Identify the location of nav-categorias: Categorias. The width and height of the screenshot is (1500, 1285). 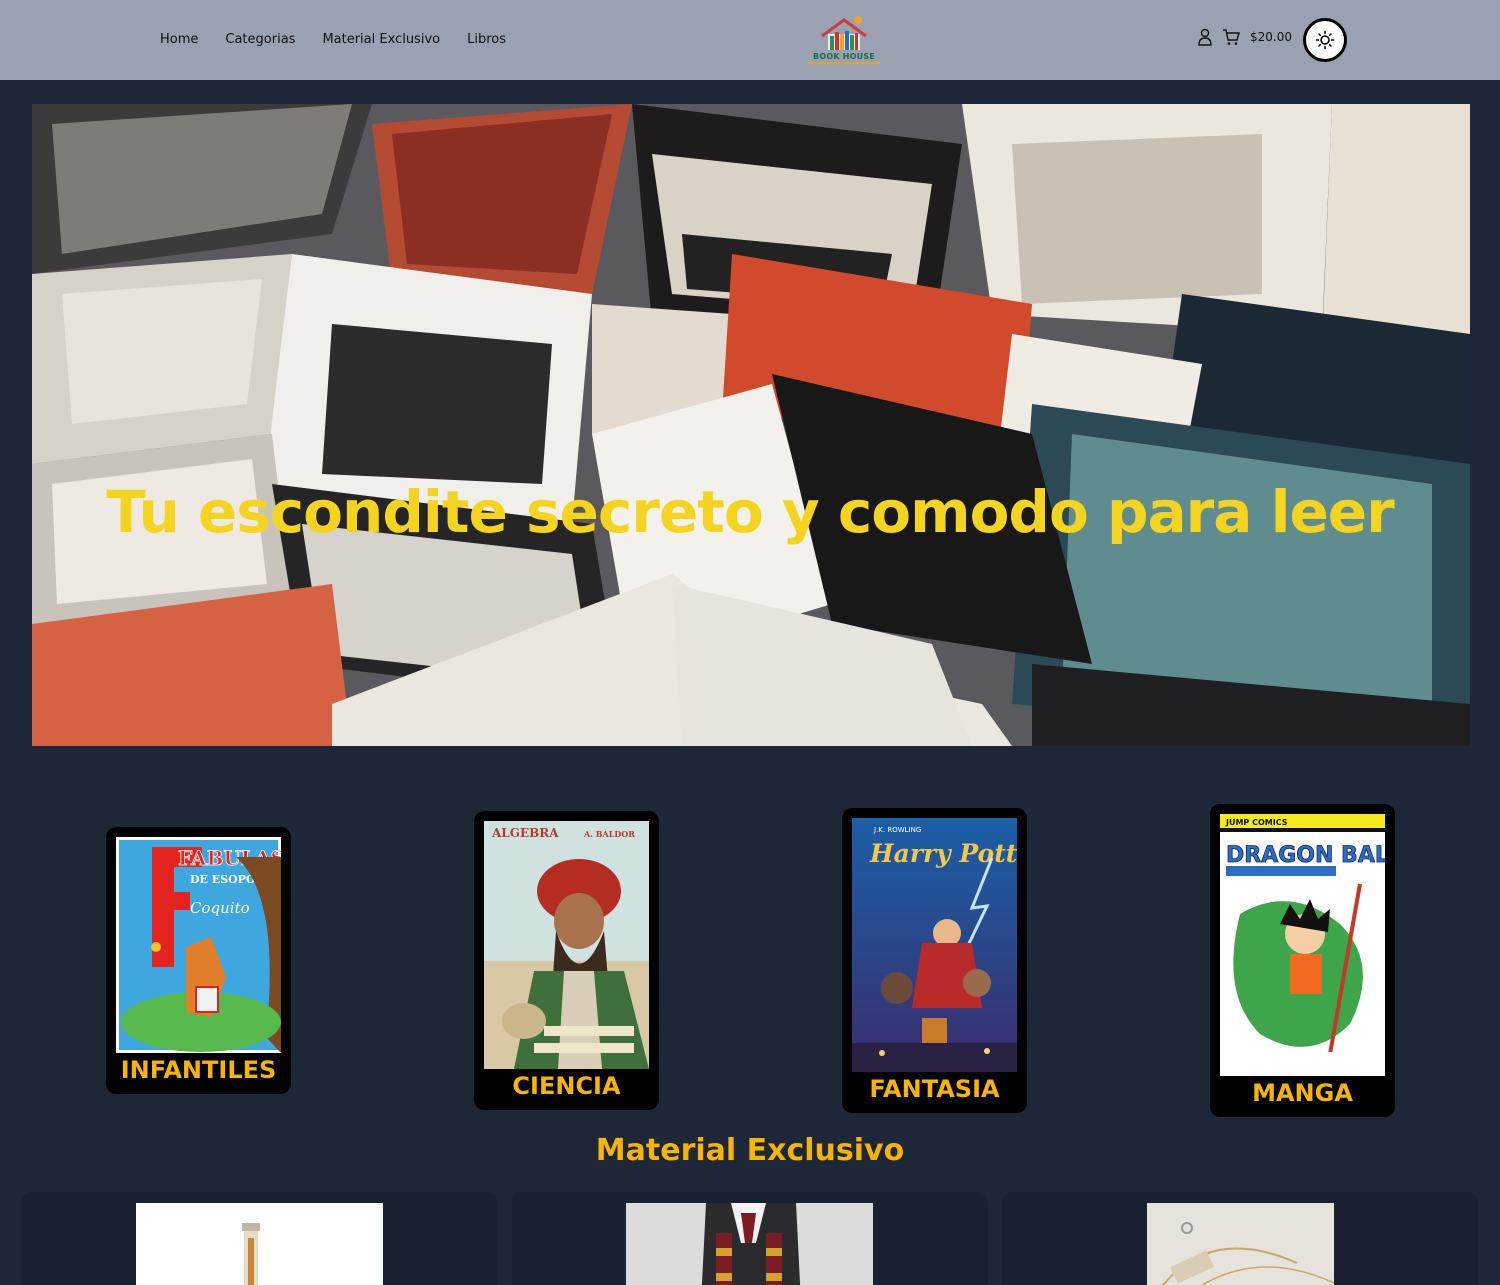
(260, 39).